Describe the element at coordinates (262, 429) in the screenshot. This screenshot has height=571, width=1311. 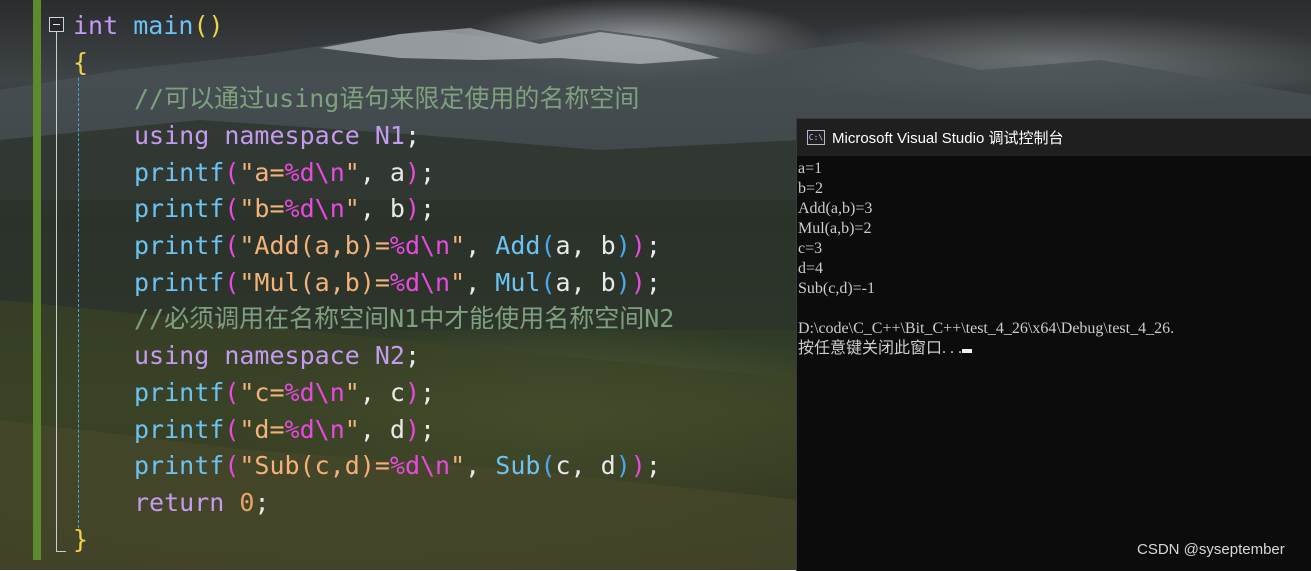
I see `code-token: "d=` at that location.